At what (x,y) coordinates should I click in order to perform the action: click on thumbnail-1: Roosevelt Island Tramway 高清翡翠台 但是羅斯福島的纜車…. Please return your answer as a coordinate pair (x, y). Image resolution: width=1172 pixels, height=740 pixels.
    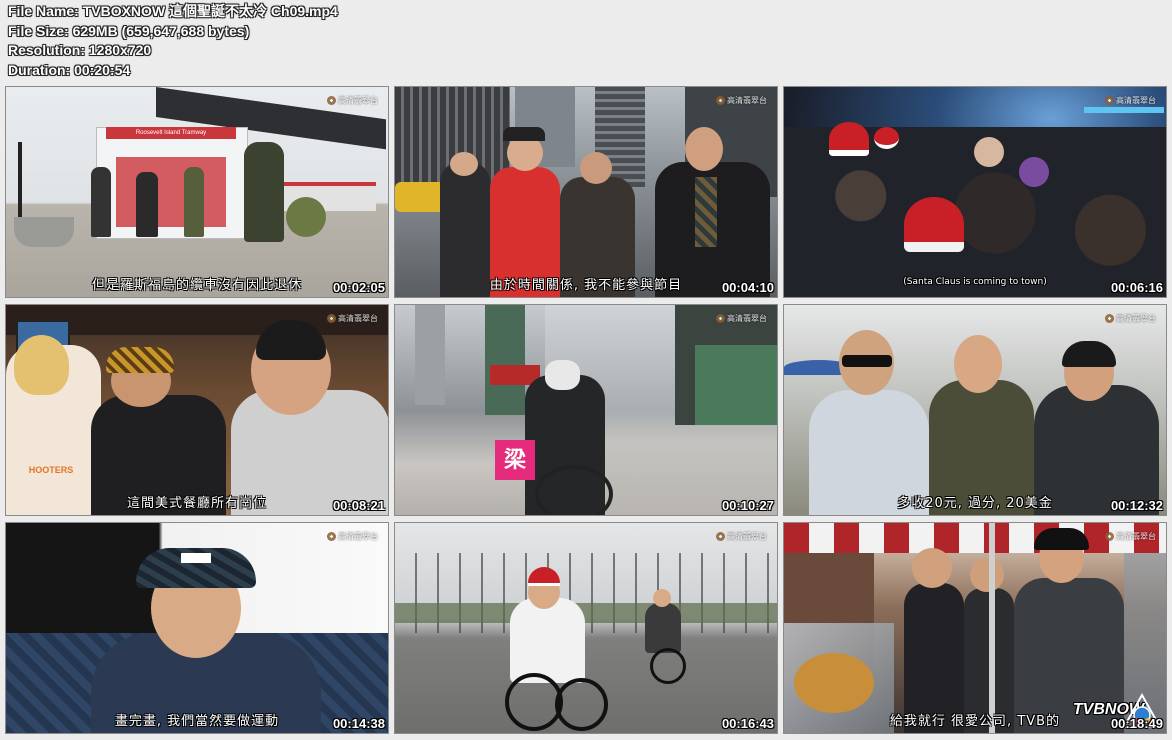
    Looking at the image, I should click on (197, 192).